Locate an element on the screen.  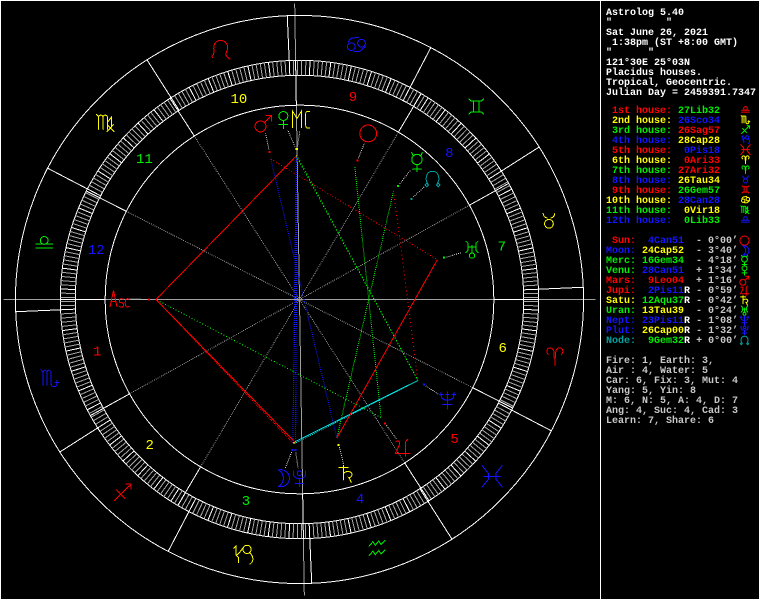
svg-text: 6 is located at coordinates (502, 349).